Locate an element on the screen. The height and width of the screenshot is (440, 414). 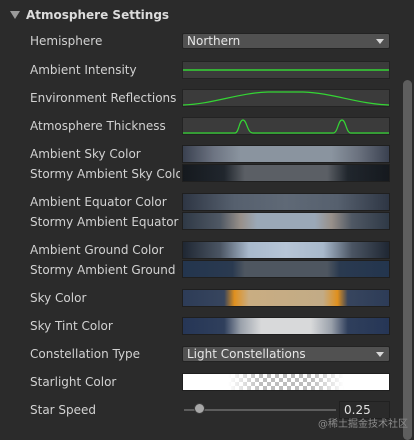
ambient-intensity-curve is located at coordinates (286, 70).